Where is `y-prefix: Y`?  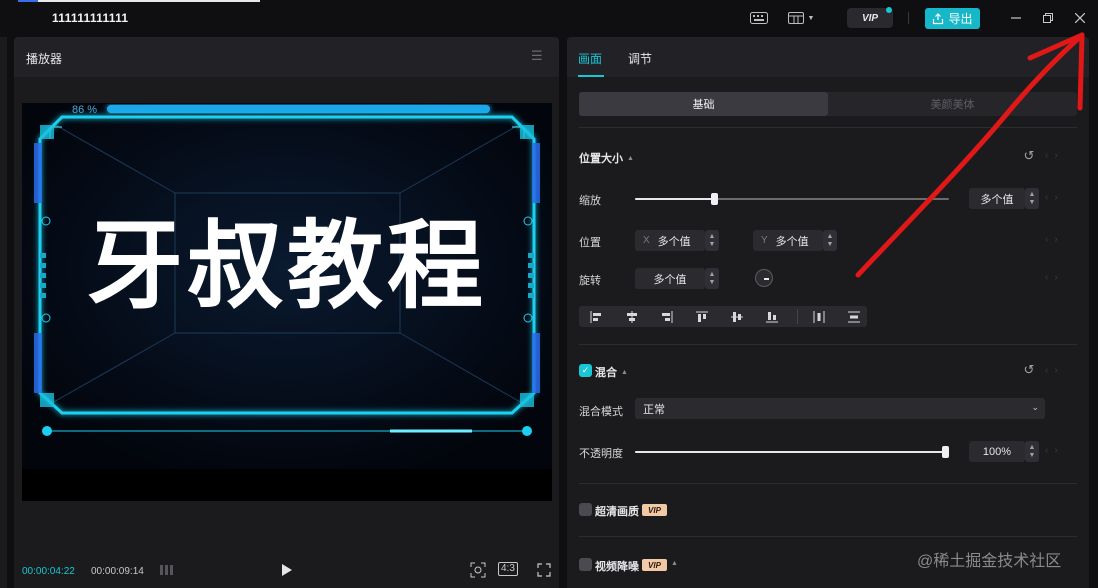 y-prefix: Y is located at coordinates (764, 240).